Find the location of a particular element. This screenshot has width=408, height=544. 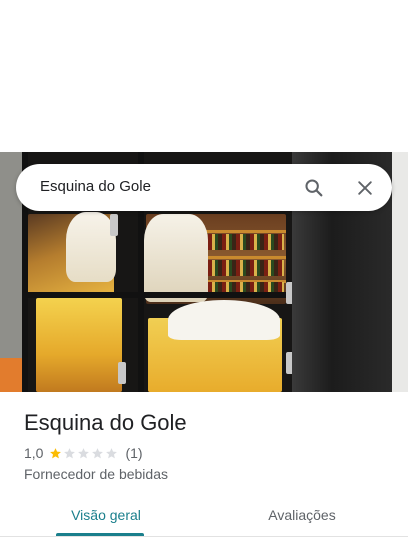

place-title: Esquina do Gole is located at coordinates (105, 422).